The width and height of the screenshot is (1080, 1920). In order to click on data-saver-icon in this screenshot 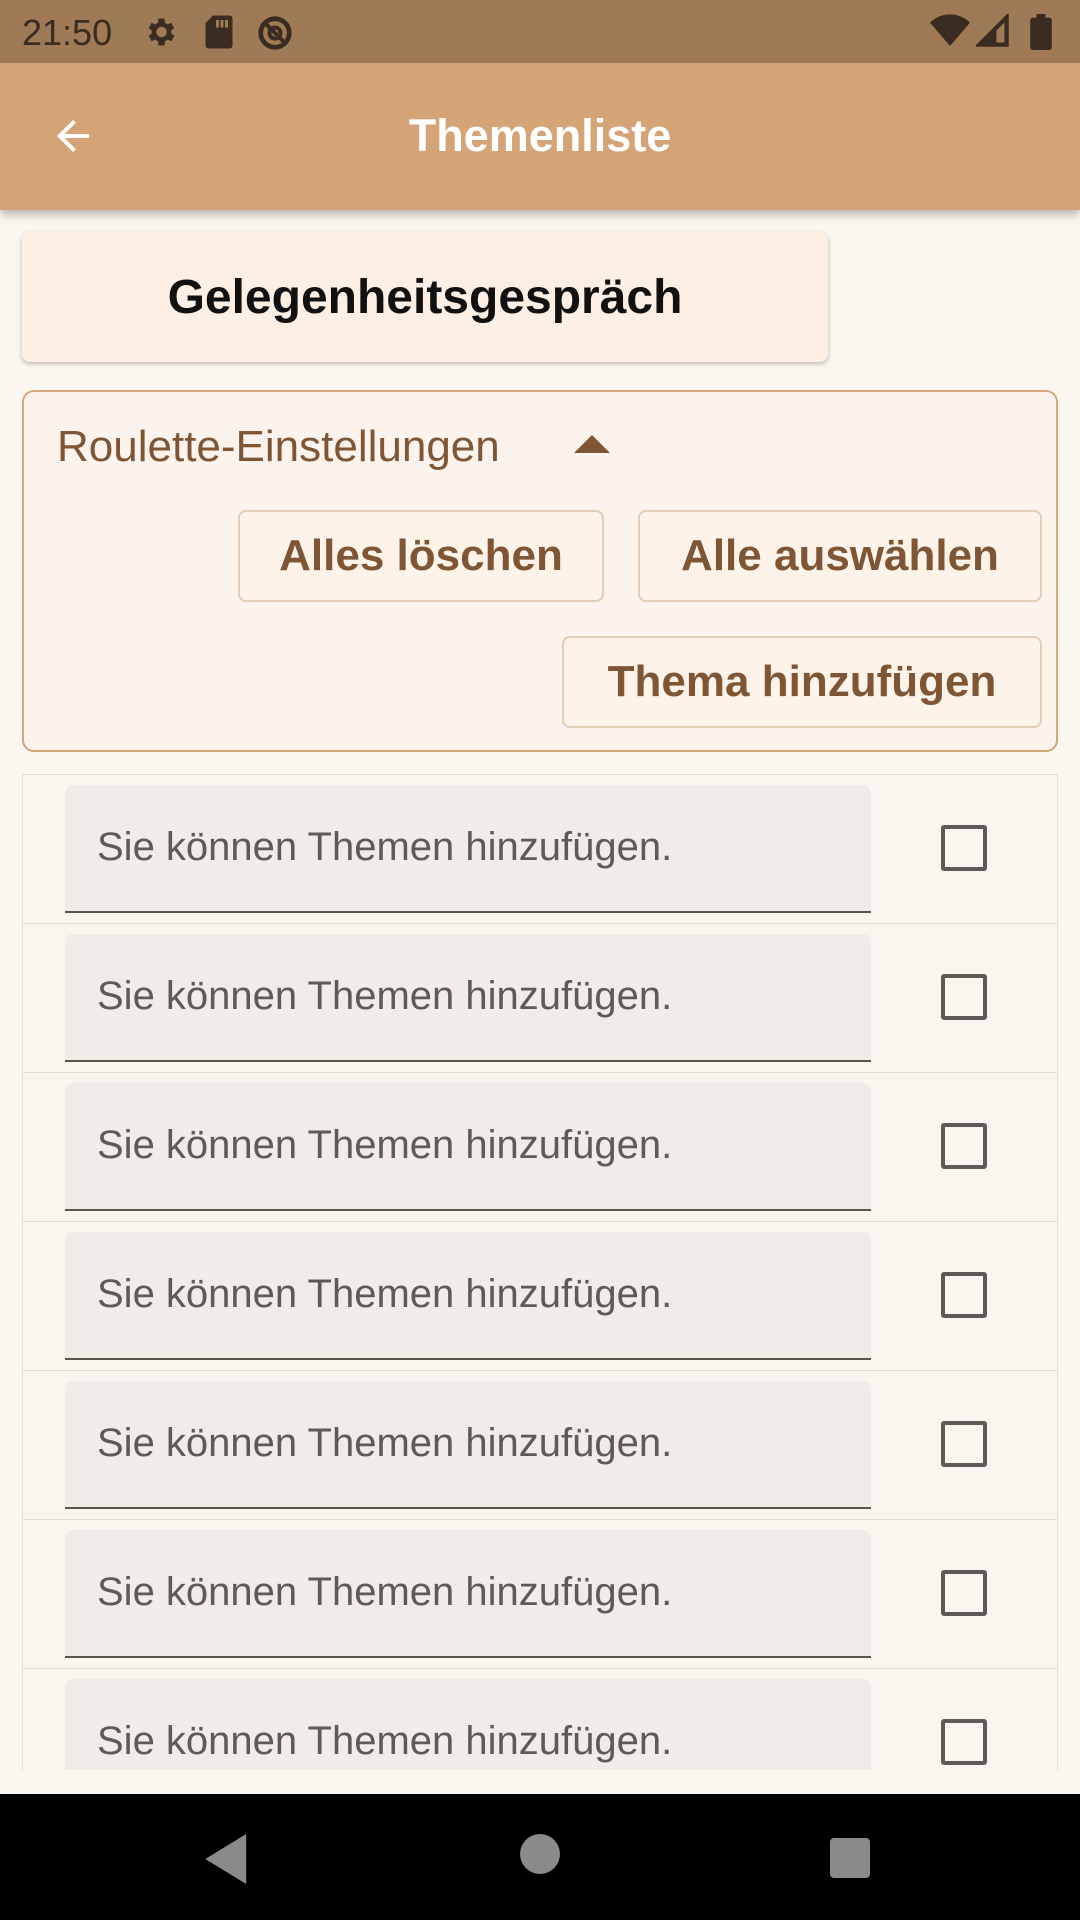, I will do `click(275, 33)`.